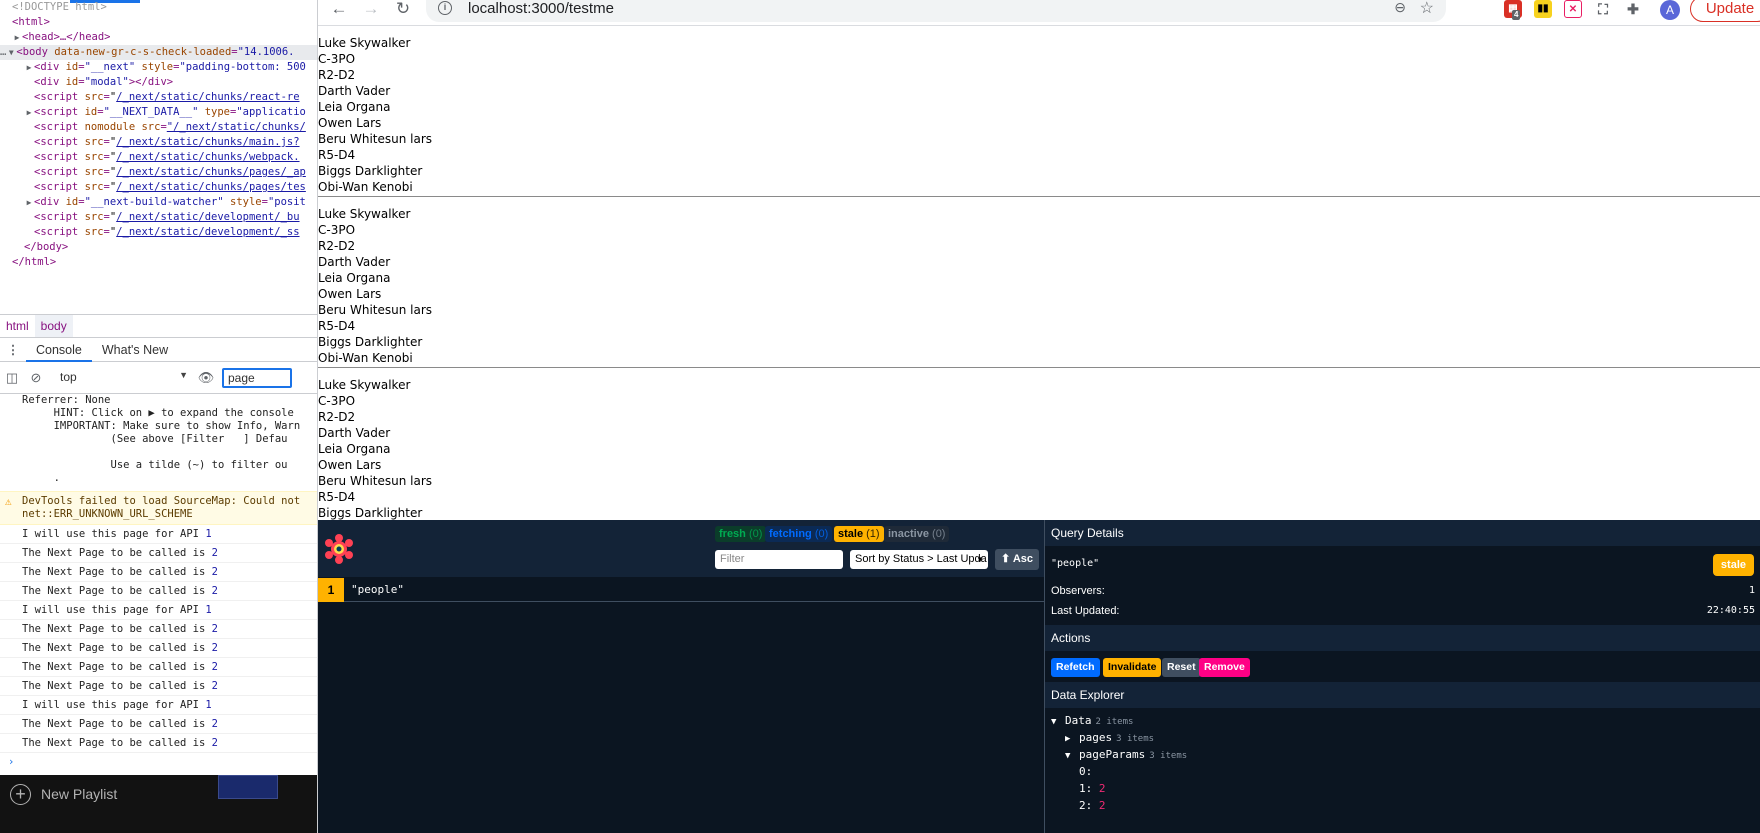 The height and width of the screenshot is (833, 1760). I want to click on data-explorer-heading: Data Explorer, so click(1402, 695).